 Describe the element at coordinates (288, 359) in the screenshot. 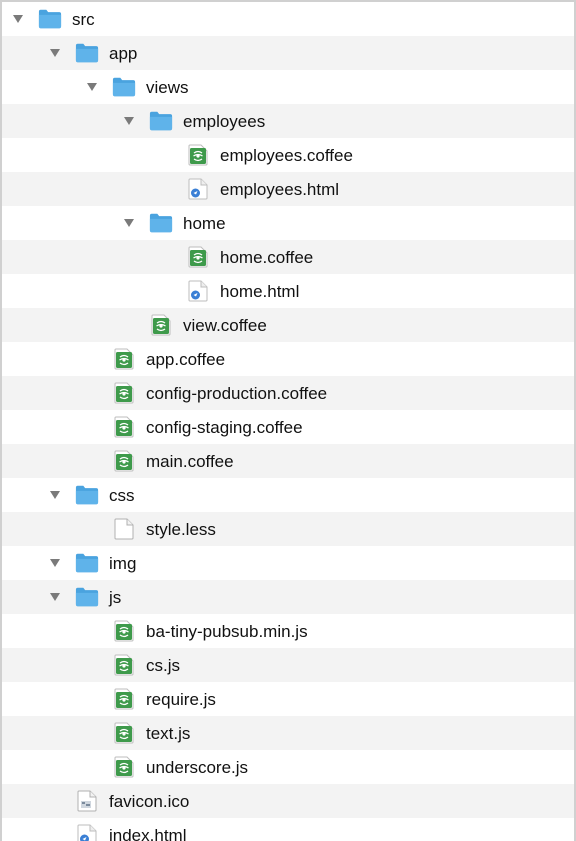

I see `tree-file-row: app.coffee` at that location.